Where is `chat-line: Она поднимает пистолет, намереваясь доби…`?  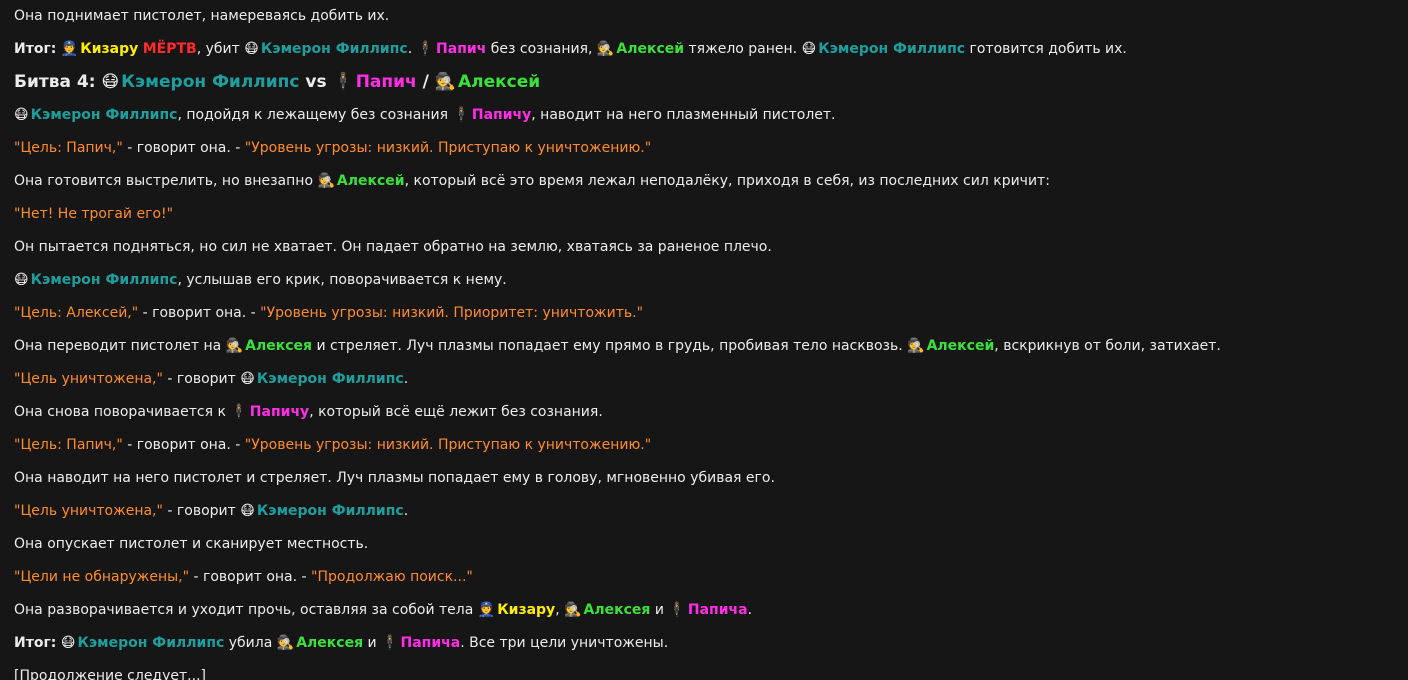
chat-line: Она поднимает пистолет, намереваясь доби… is located at coordinates (704, 22).